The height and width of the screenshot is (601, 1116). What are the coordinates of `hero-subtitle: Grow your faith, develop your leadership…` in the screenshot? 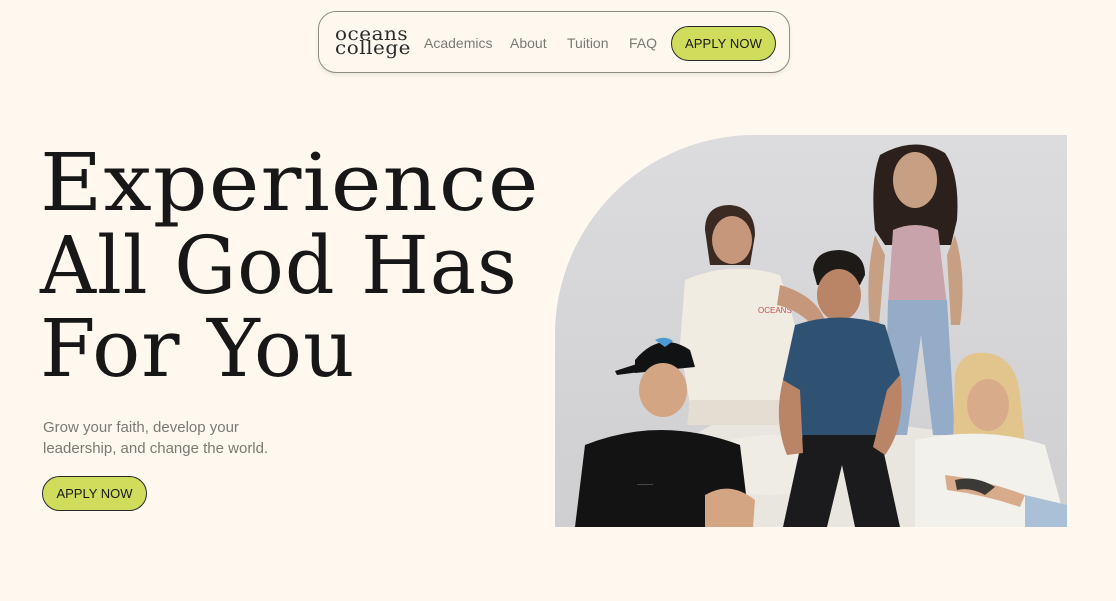 It's located at (156, 438).